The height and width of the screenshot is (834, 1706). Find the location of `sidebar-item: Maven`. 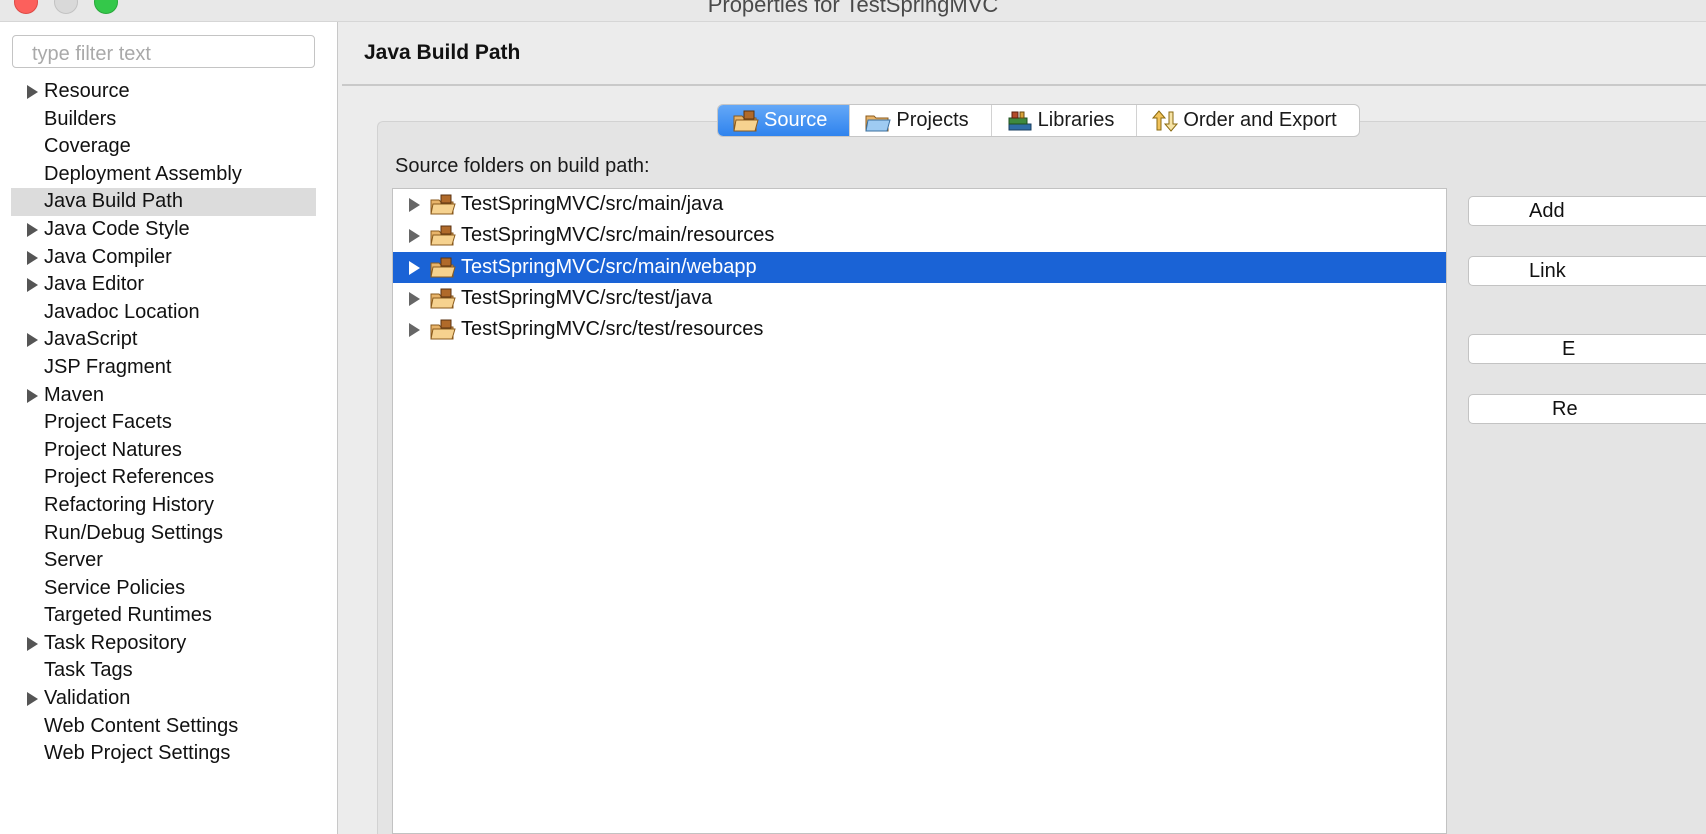

sidebar-item: Maven is located at coordinates (163, 396).